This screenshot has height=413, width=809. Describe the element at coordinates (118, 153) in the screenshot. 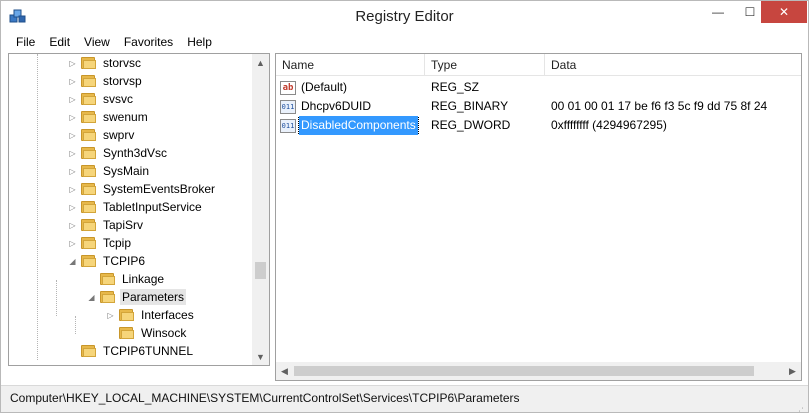

I see `tree-item: ▷ Synth3dVsc` at that location.